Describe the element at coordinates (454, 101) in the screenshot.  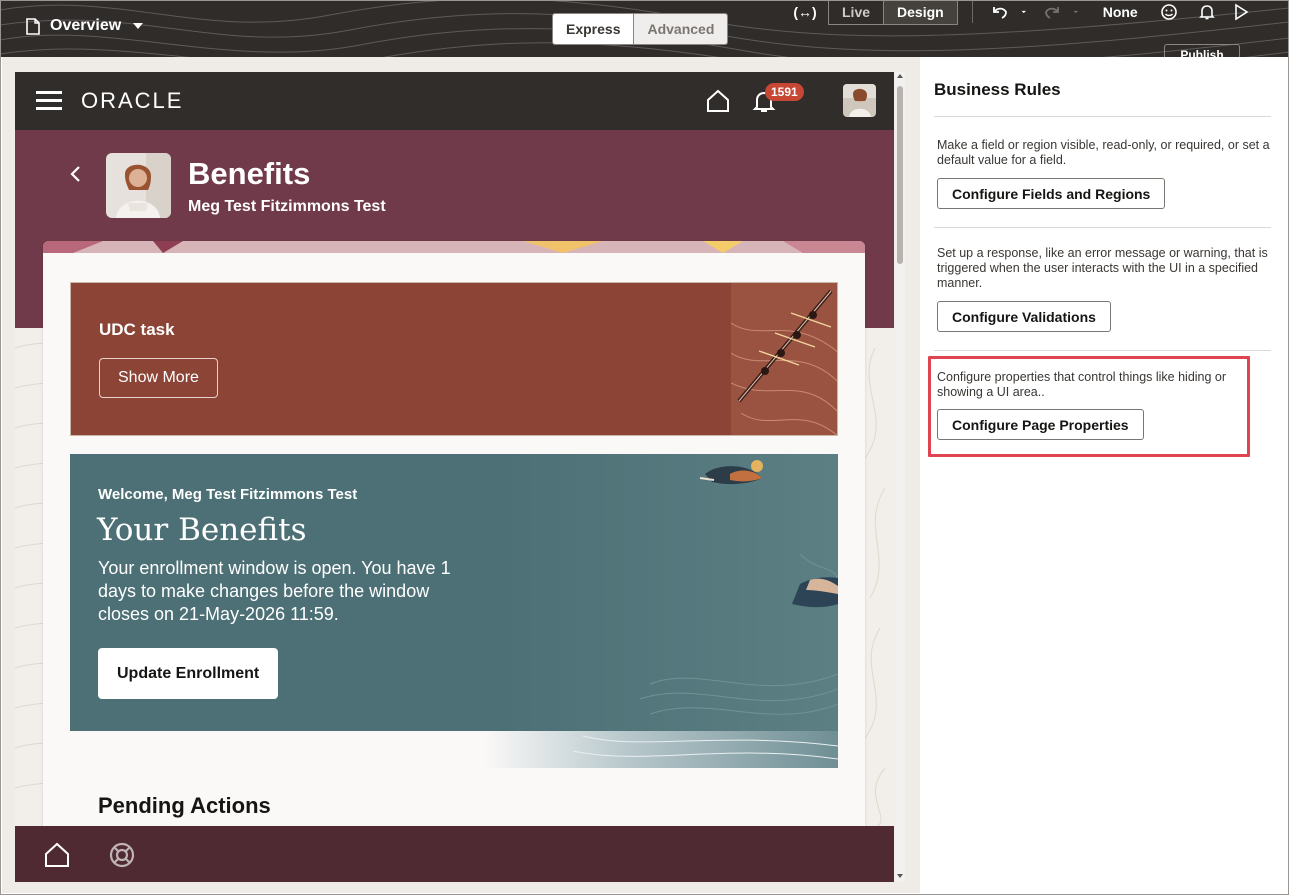
I see `app-header: ORACLE 1591` at that location.